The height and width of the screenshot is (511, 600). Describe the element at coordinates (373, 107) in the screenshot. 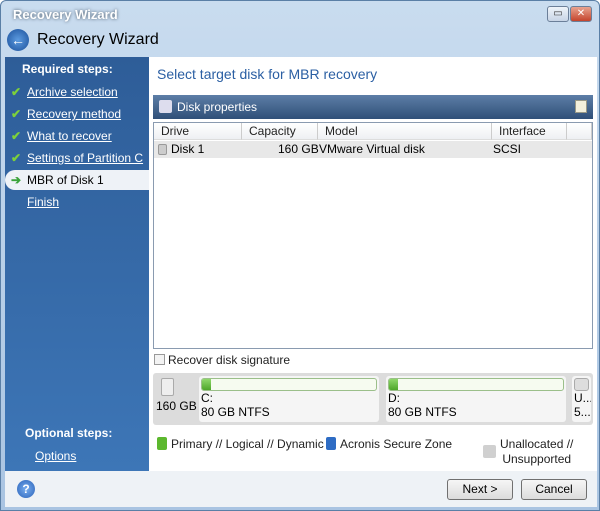

I see `disk-properties-toolbar: Disk properties` at that location.